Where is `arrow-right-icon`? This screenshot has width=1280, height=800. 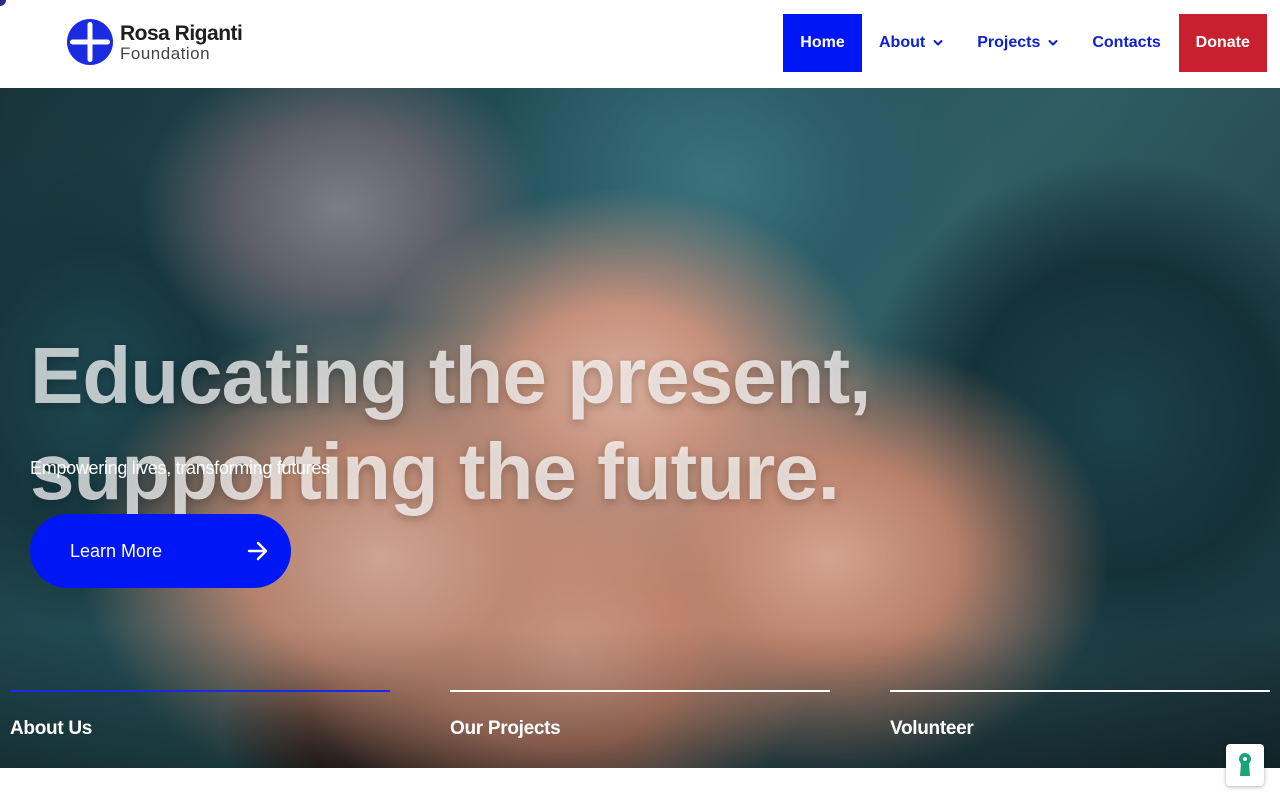 arrow-right-icon is located at coordinates (257, 551).